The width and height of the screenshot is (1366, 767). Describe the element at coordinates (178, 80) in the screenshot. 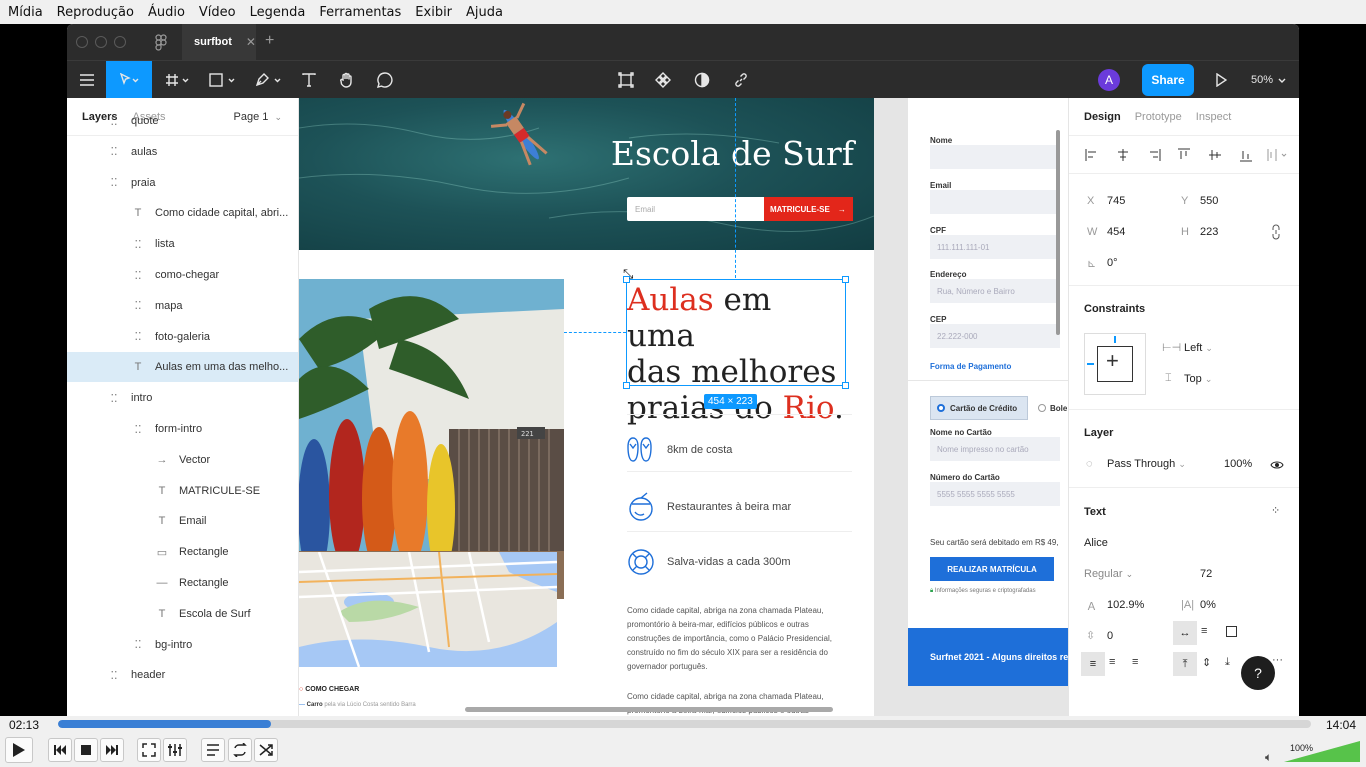

I see `frame-tool-icon` at that location.